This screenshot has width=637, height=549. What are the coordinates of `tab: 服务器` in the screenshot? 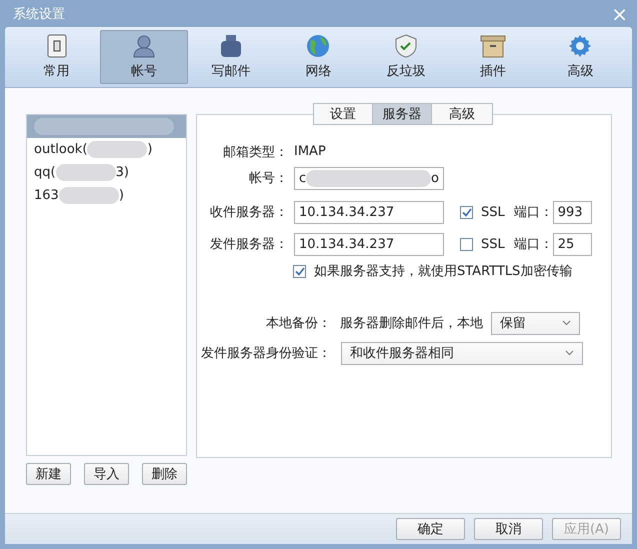 It's located at (402, 114).